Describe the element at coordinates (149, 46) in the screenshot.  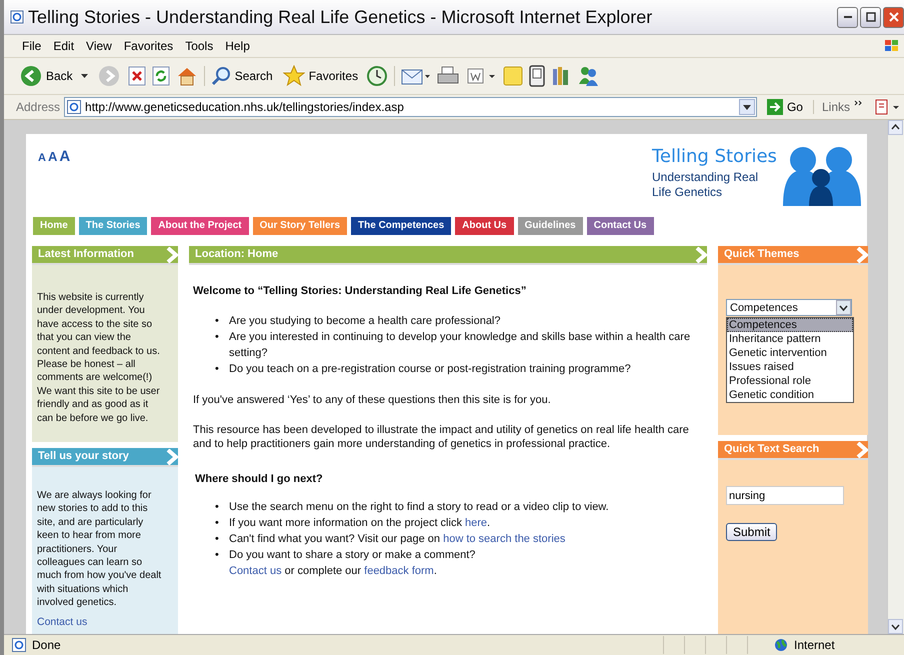
I see `menu-item: Favorites` at that location.